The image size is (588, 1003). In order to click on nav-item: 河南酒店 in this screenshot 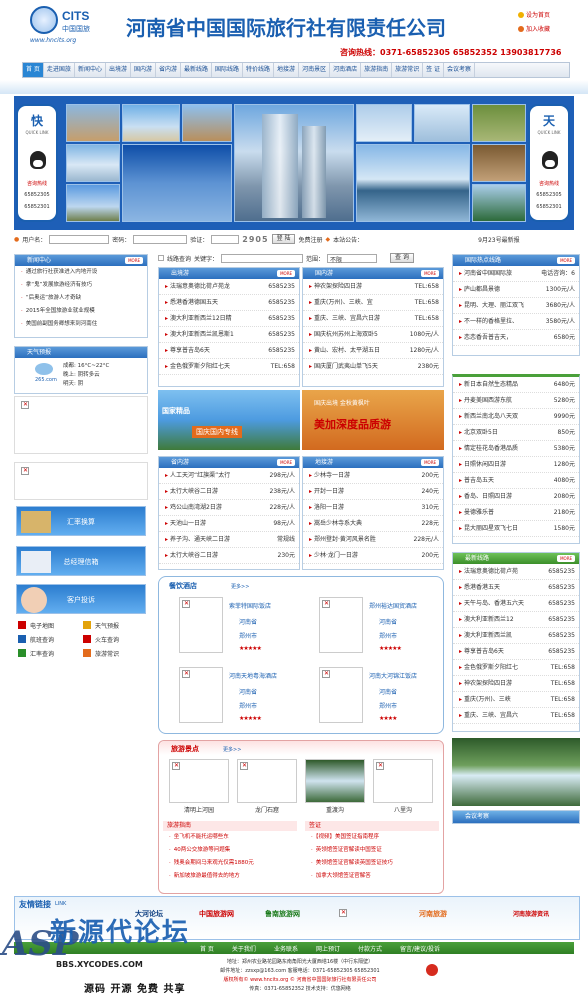, I will do `click(346, 70)`.